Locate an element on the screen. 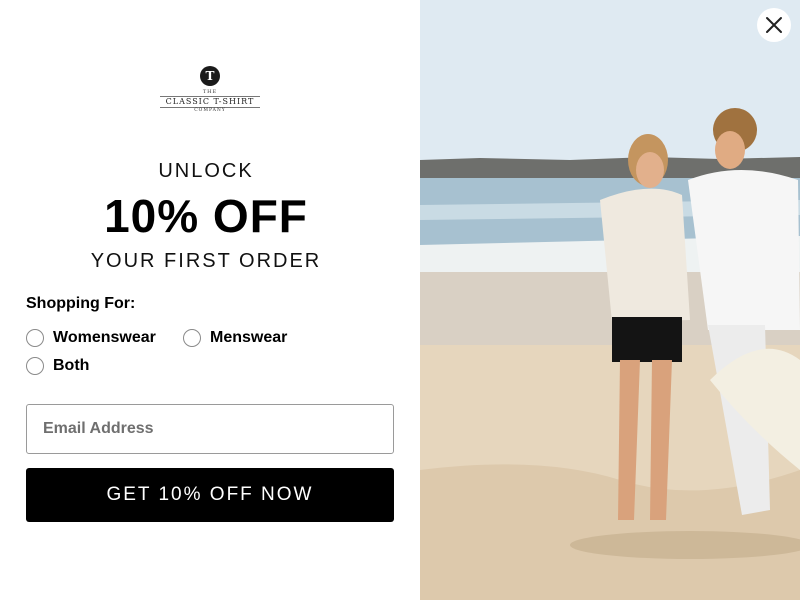 The image size is (800, 600). discount-headline: 10% OFF is located at coordinates (206, 216).